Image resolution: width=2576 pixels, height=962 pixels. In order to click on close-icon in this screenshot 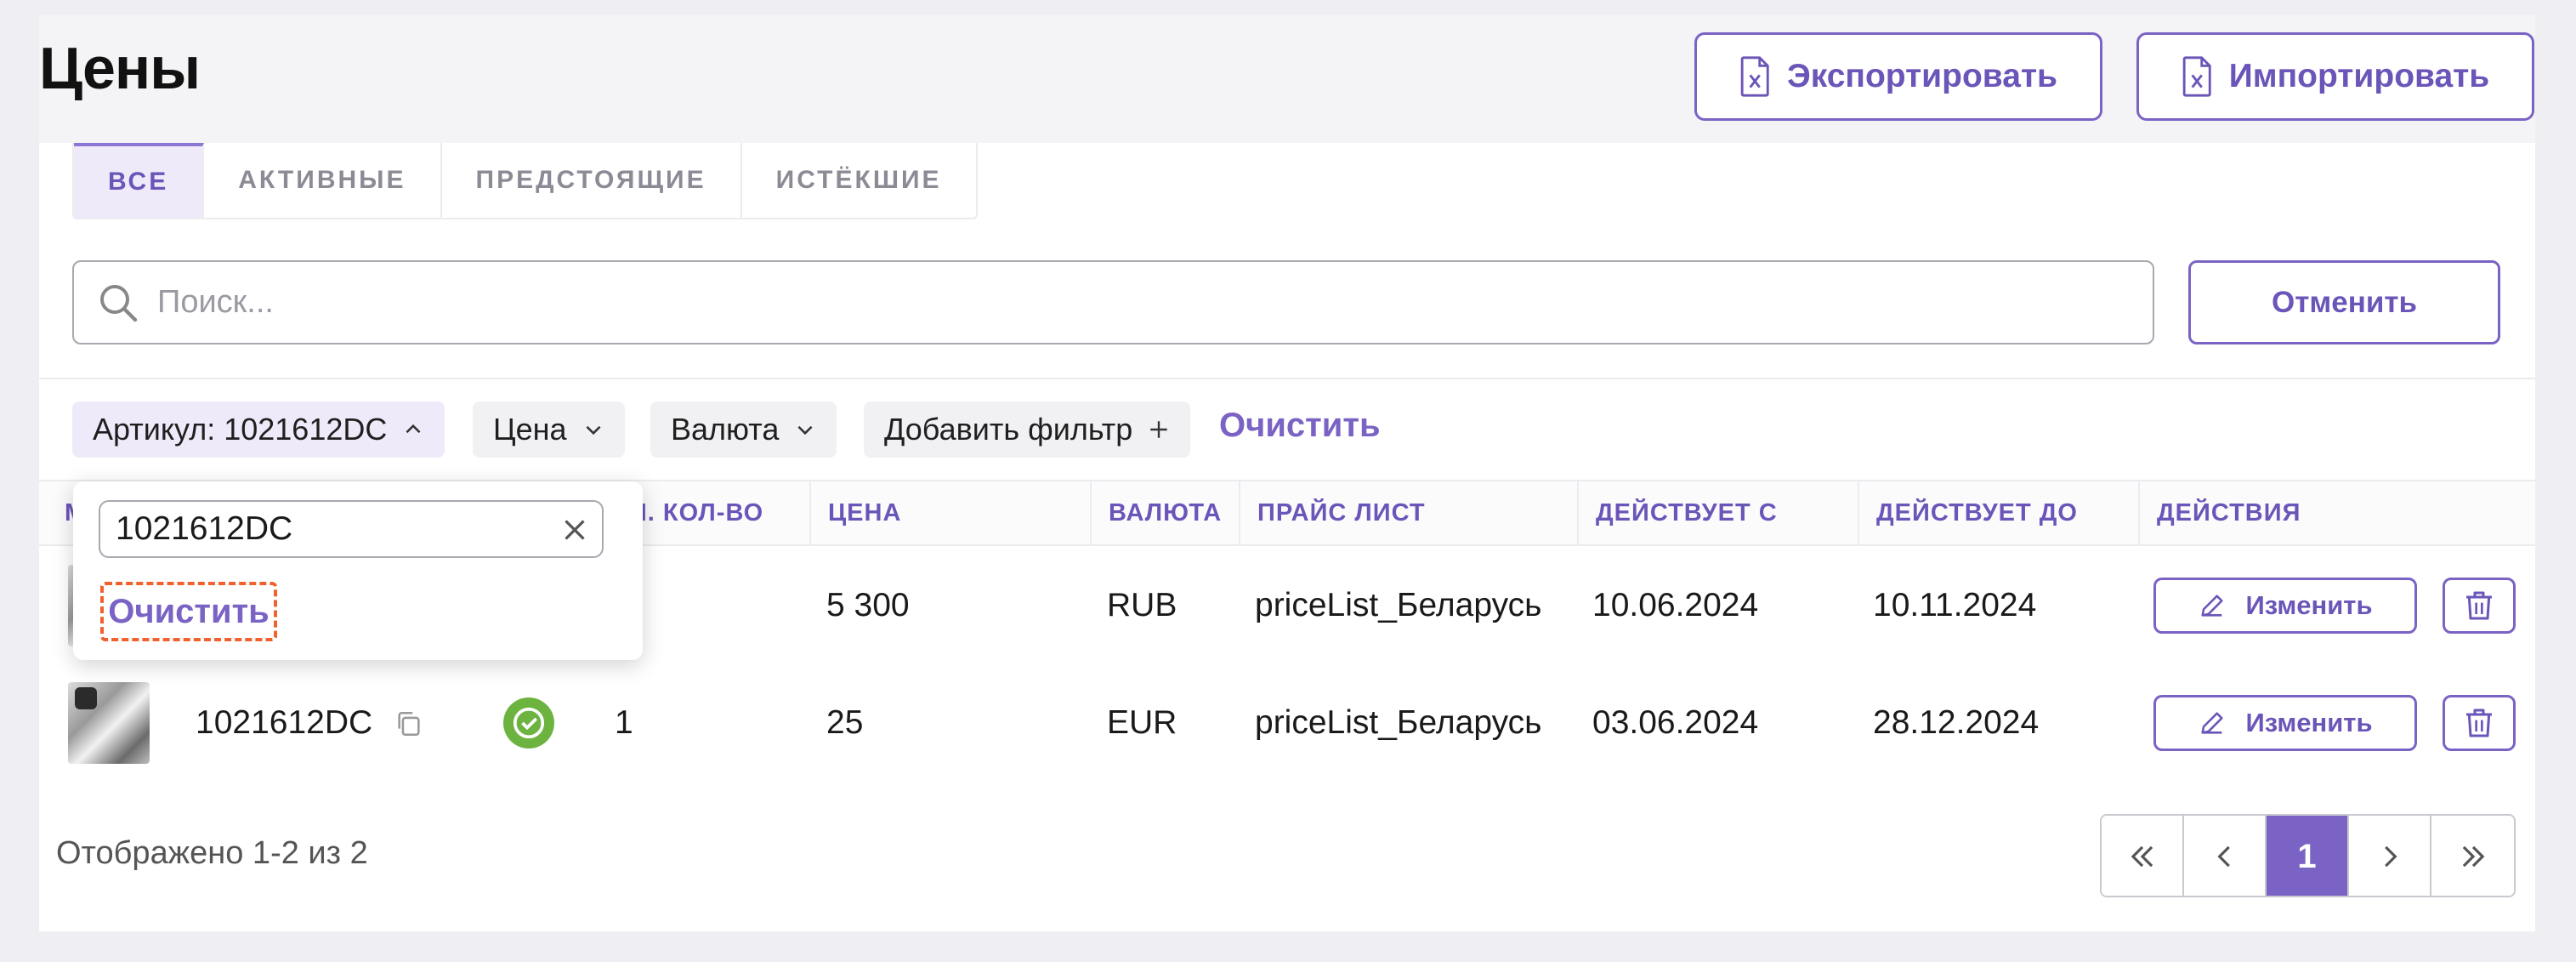, I will do `click(575, 530)`.